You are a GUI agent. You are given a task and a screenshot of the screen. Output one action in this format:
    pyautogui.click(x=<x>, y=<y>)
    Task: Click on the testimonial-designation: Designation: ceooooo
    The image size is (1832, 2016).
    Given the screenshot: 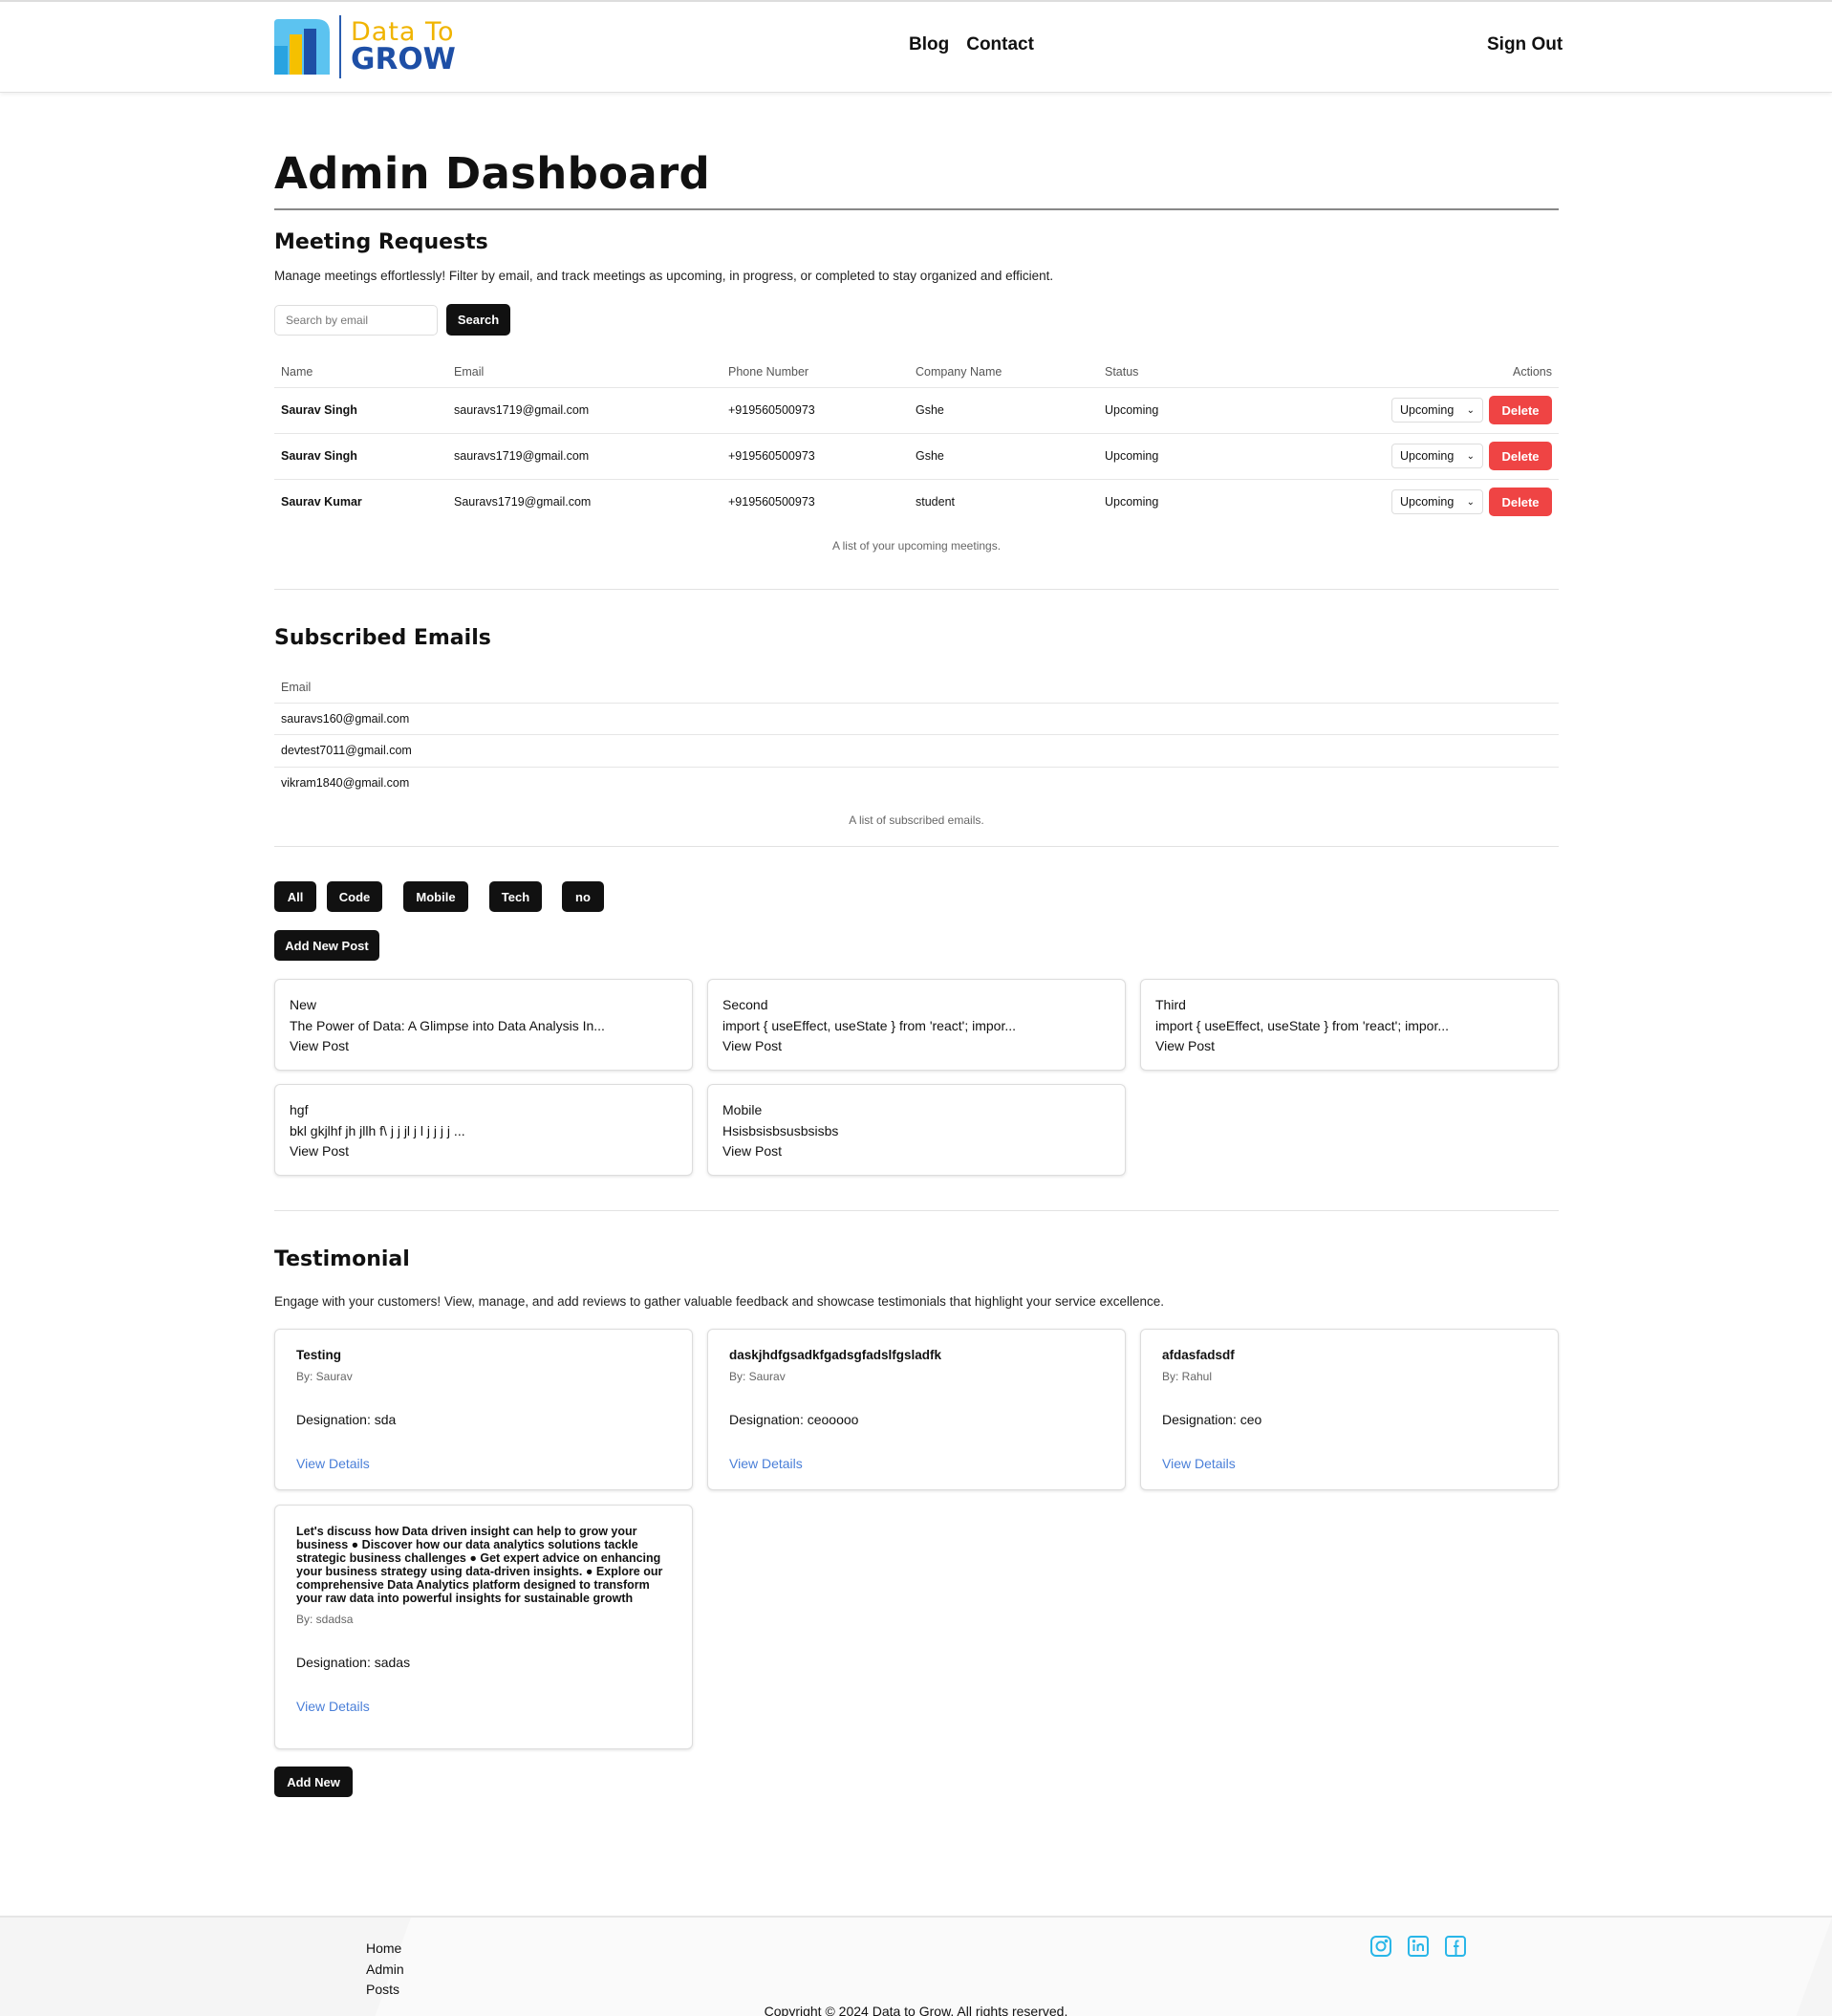 What is the action you would take?
    pyautogui.click(x=794, y=1419)
    